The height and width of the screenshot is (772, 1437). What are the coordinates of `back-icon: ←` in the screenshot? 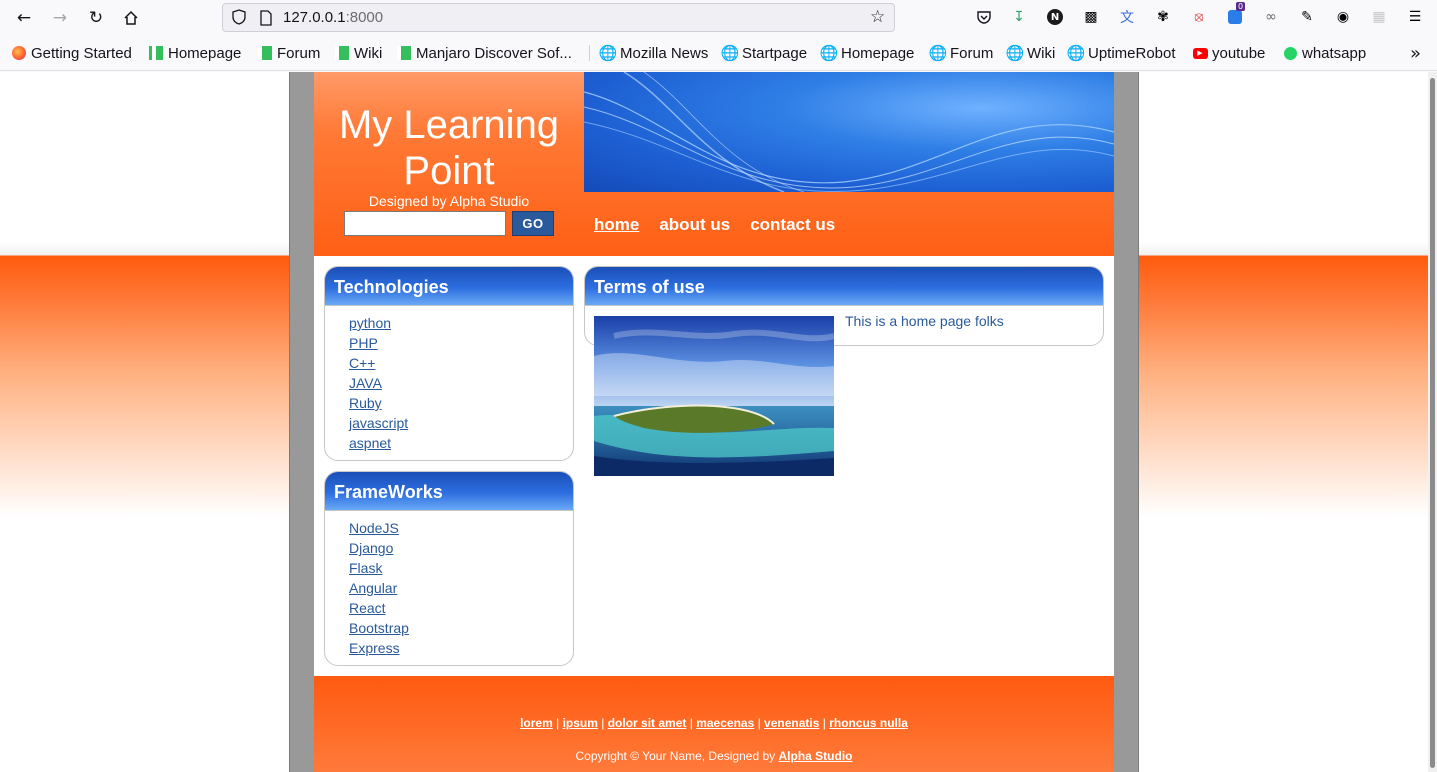 It's located at (24, 18).